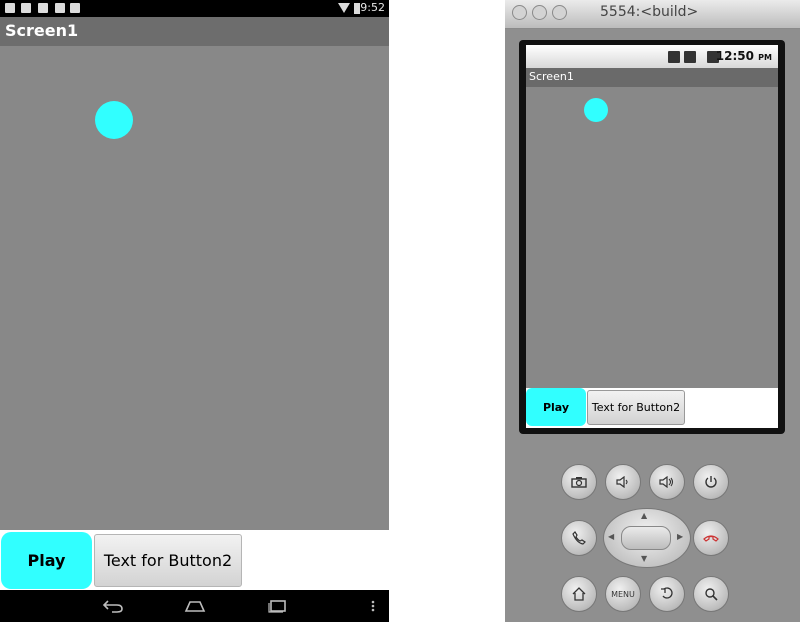 The width and height of the screenshot is (800, 622). I want to click on emulator-status-time: 12:50 PM, so click(743, 56).